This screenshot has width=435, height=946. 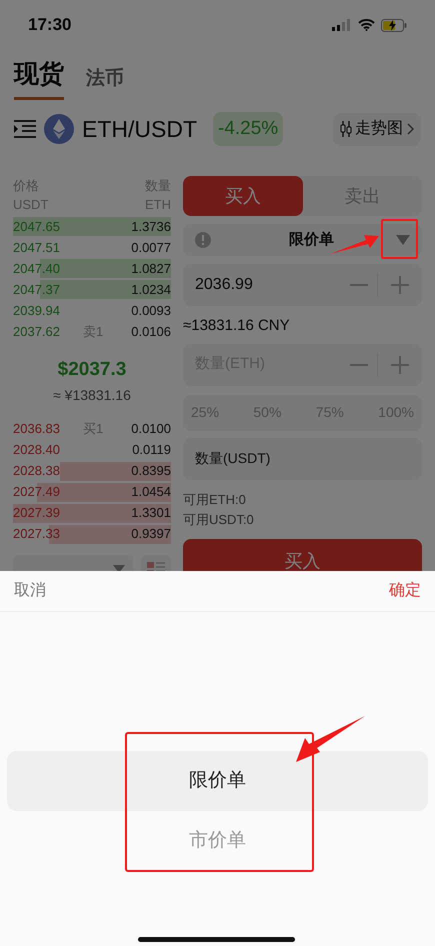 I want to click on cancel-button: 取消, so click(x=30, y=591).